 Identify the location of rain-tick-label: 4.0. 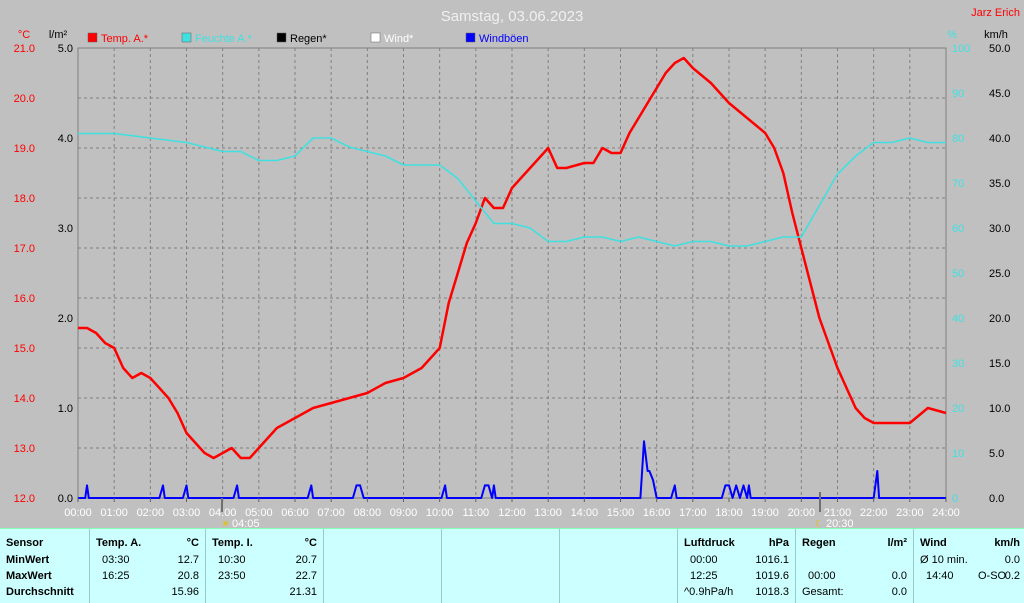
(65, 139).